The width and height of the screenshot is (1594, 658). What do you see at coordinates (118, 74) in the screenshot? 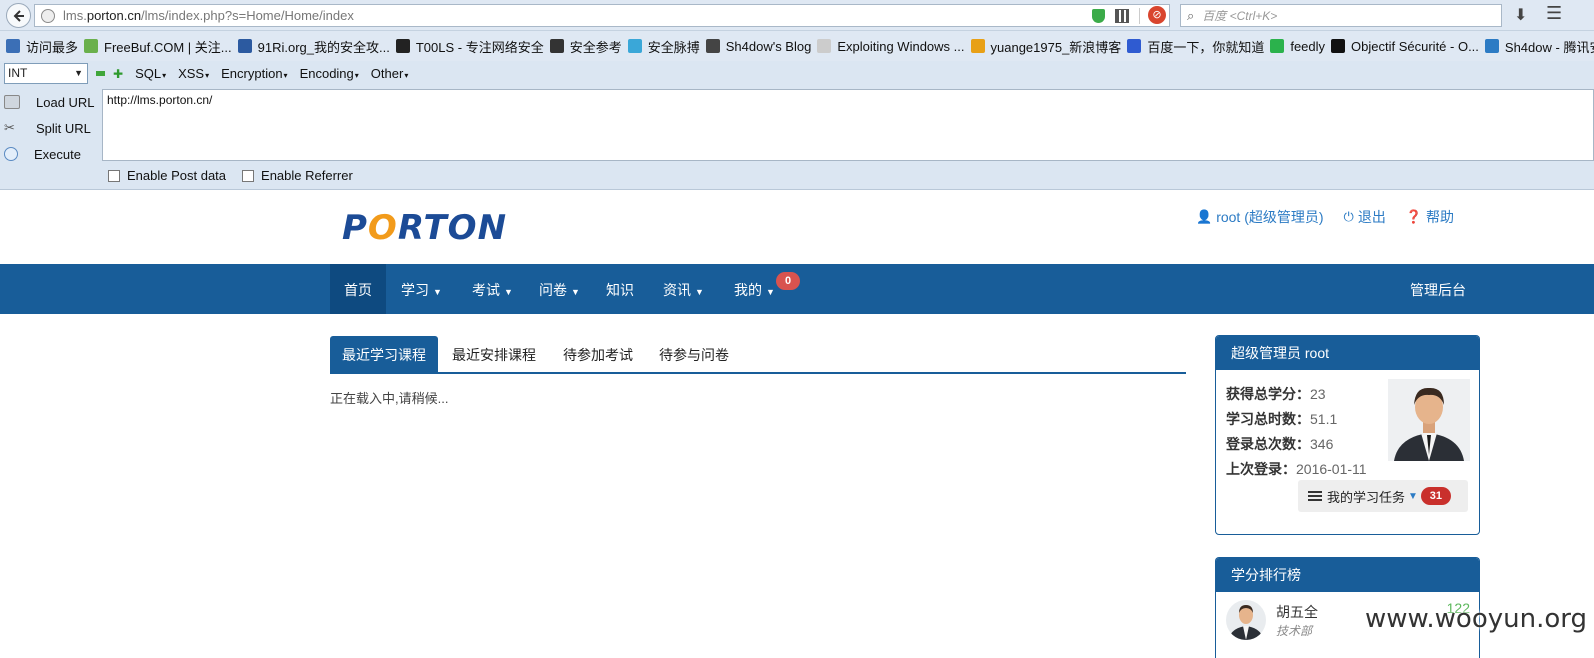
I see `plus-icon: ✚` at bounding box center [118, 74].